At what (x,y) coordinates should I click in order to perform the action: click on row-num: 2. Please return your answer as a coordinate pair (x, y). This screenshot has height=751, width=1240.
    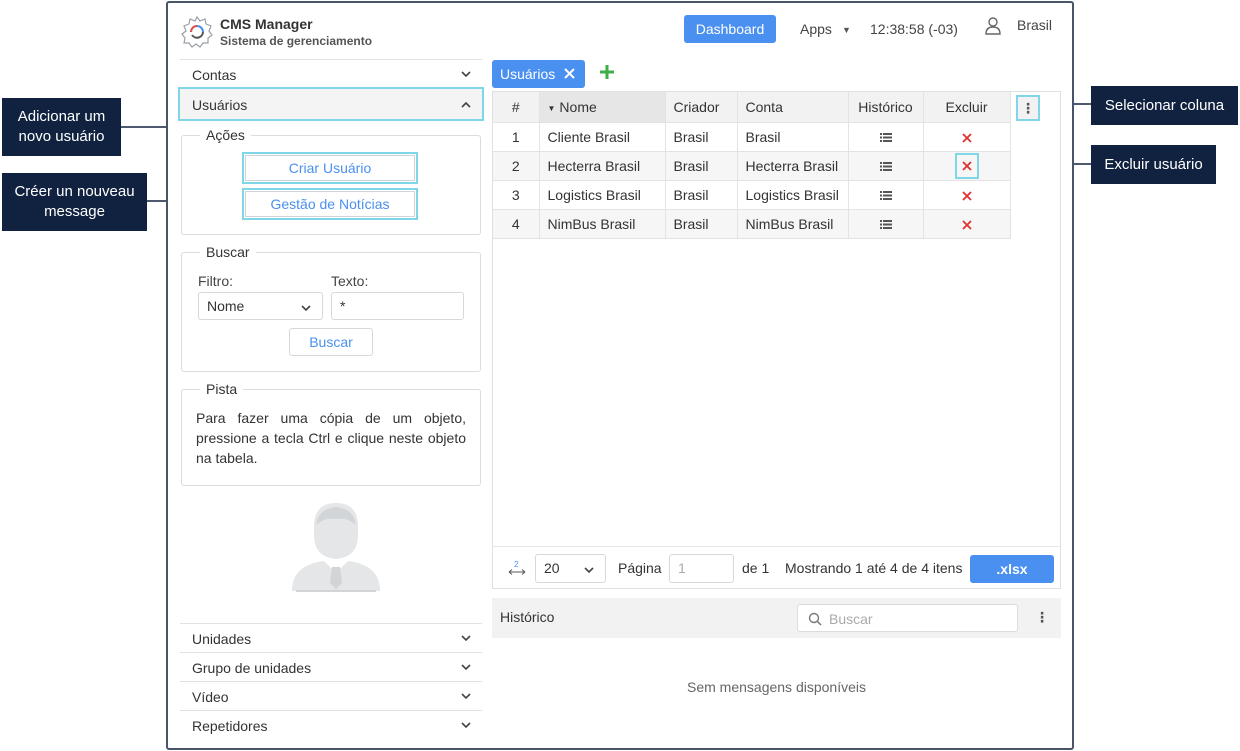
    Looking at the image, I should click on (516, 166).